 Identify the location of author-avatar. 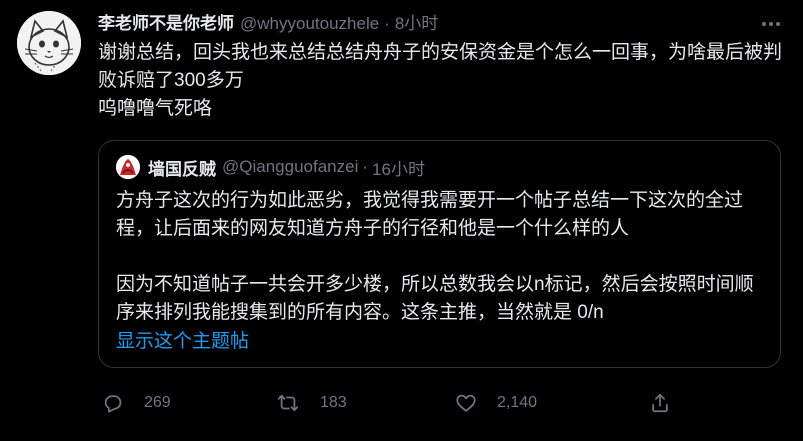
(49, 43).